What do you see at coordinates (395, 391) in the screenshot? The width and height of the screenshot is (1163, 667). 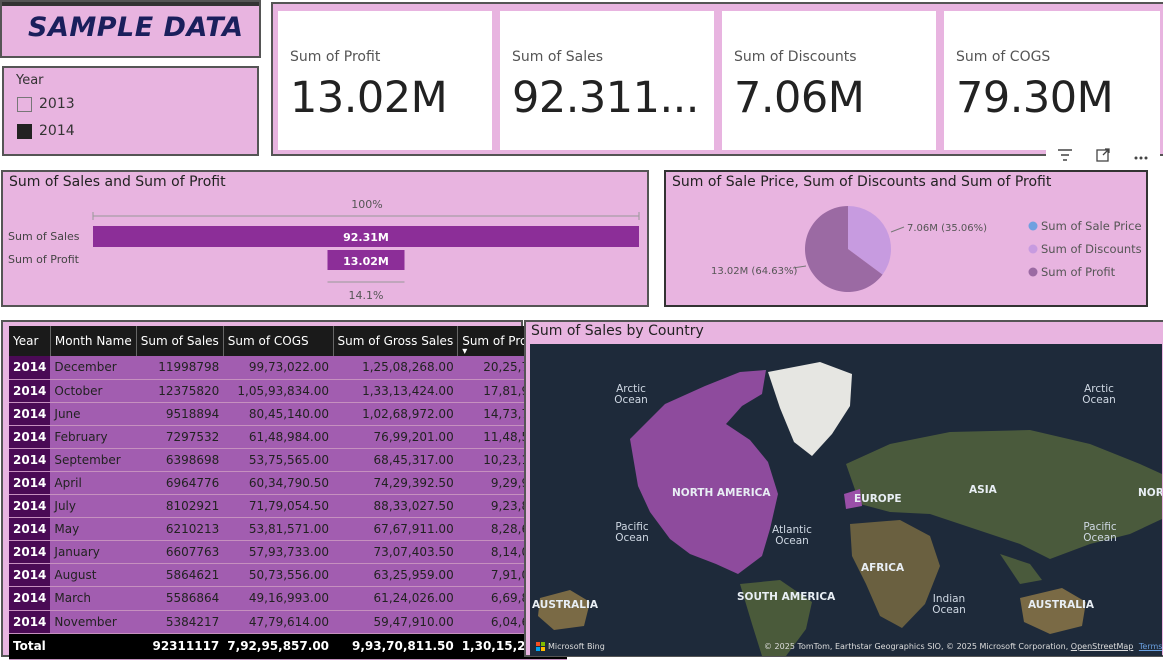 I see `table-cell: 1,33,13,424.00` at bounding box center [395, 391].